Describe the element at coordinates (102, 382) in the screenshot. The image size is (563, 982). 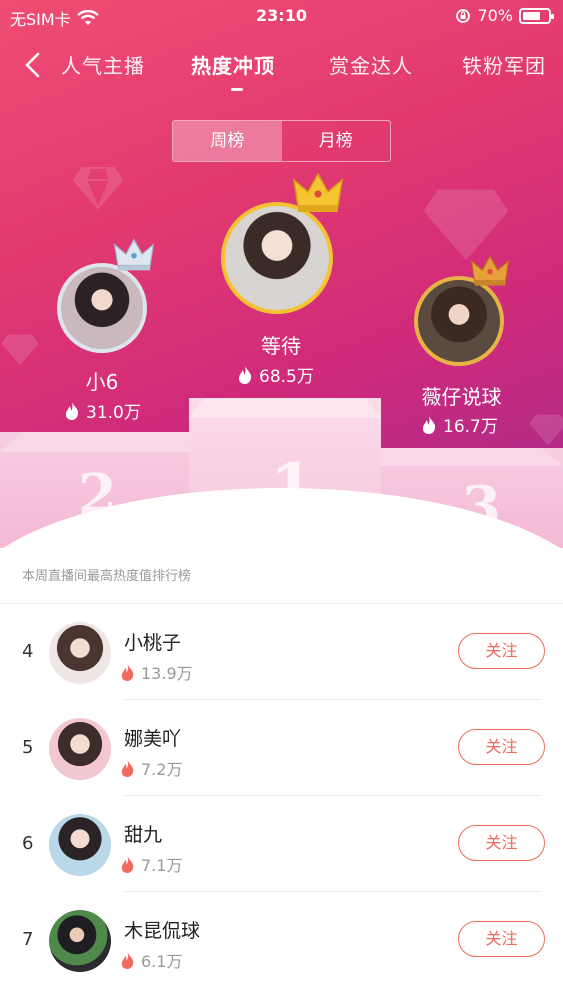
I see `podium-2-name: 小6` at that location.